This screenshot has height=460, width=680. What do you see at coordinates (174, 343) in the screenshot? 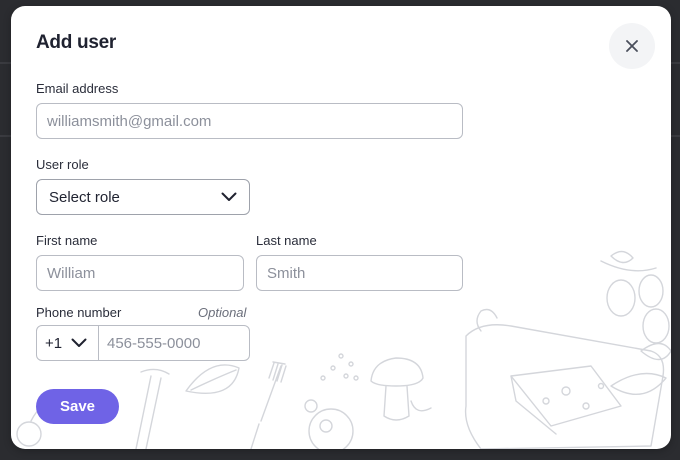
I see `phone-number-field` at bounding box center [174, 343].